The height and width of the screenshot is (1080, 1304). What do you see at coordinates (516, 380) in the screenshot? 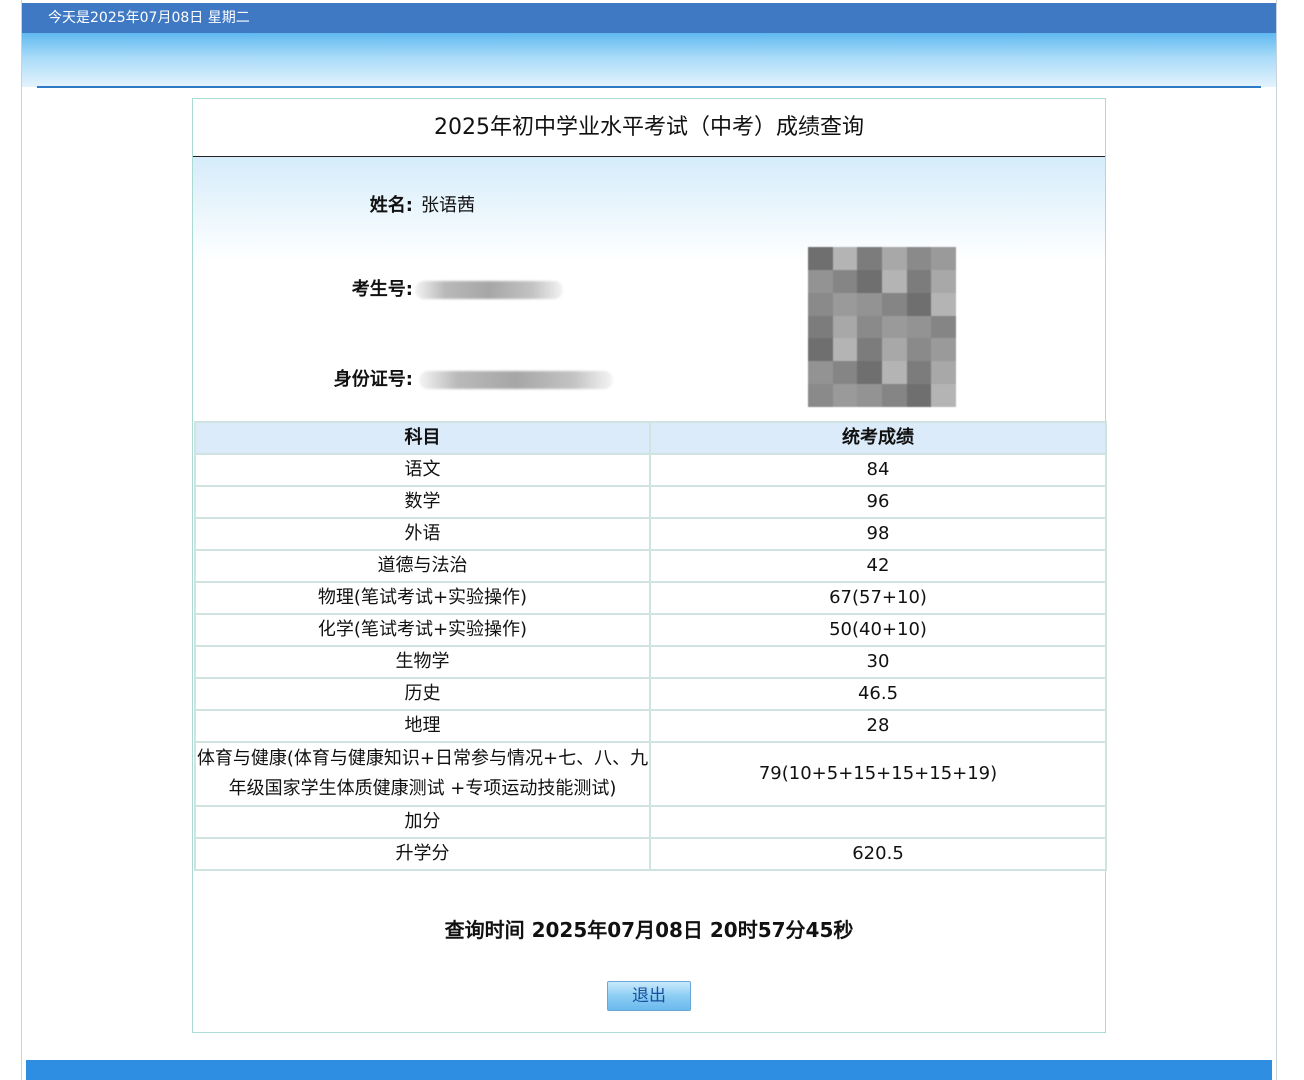
I see `id-number-redacted` at bounding box center [516, 380].